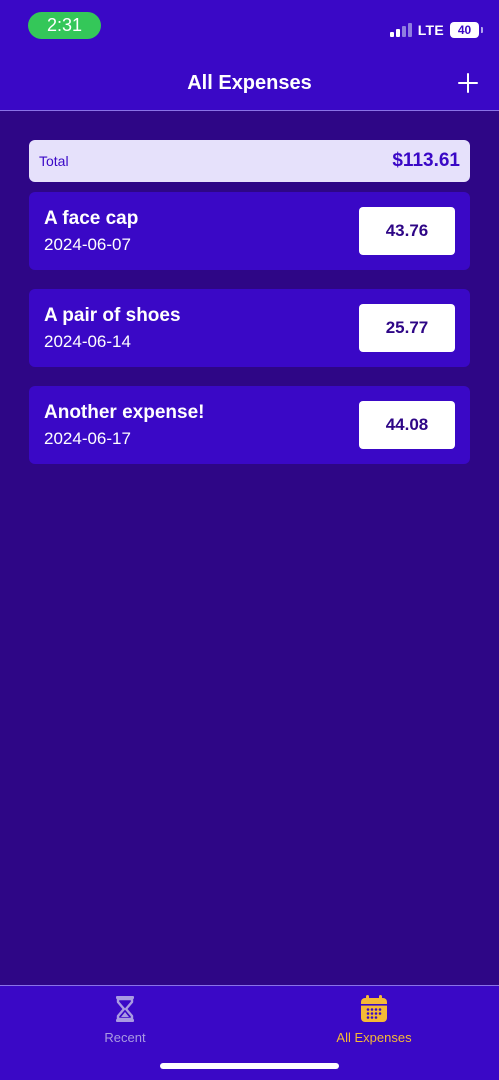  I want to click on expense-item: A pair of shoes 2024-06-14 25.77, so click(249, 328).